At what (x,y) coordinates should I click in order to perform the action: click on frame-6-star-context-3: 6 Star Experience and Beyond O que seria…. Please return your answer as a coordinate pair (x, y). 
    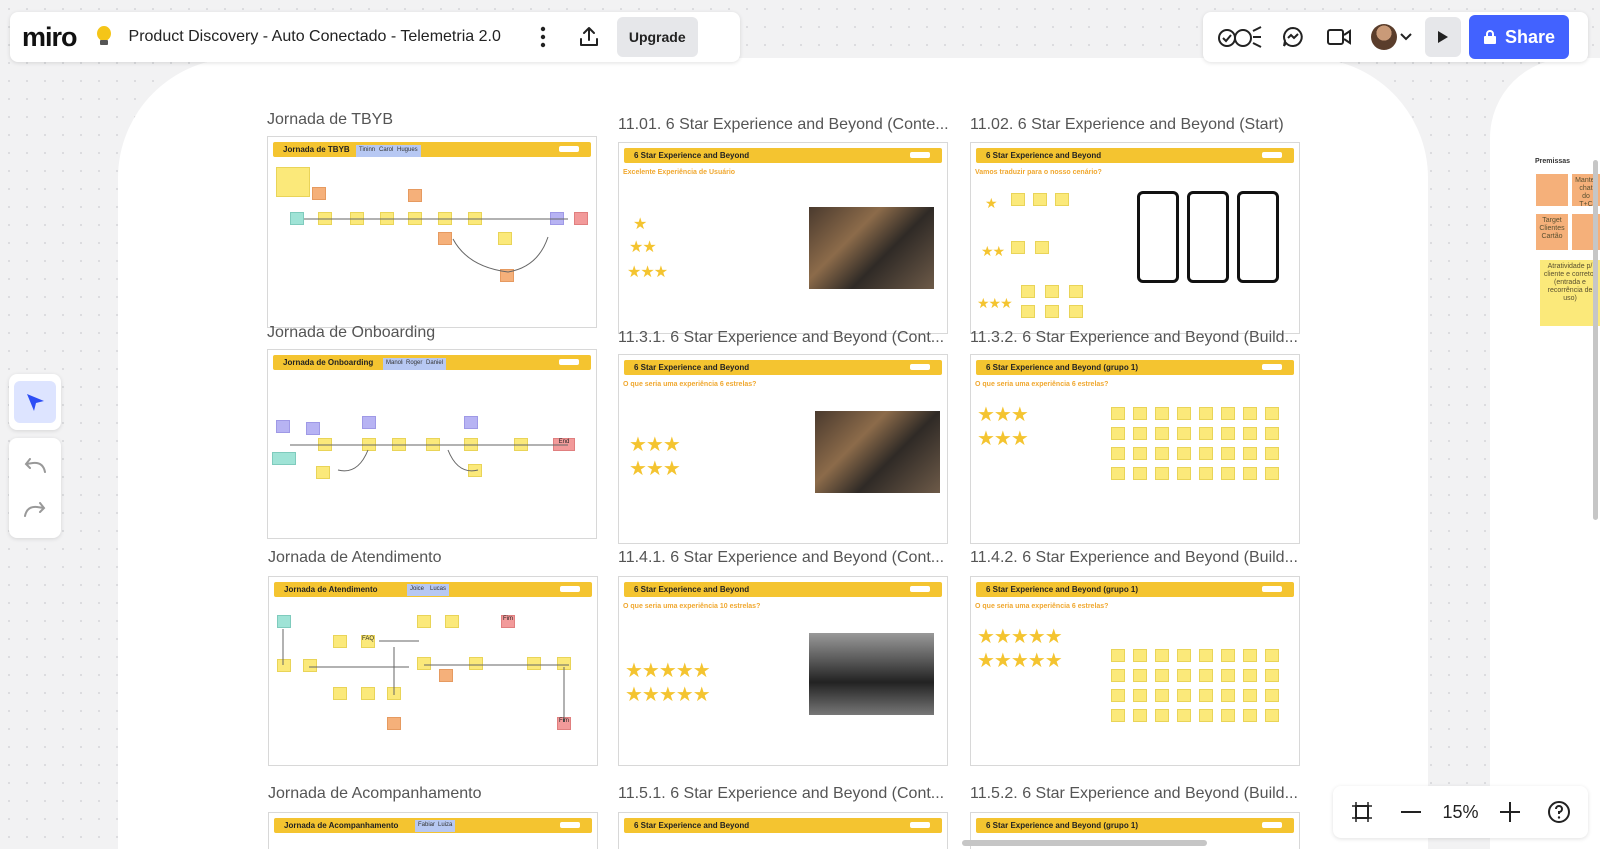
    Looking at the image, I should click on (783, 671).